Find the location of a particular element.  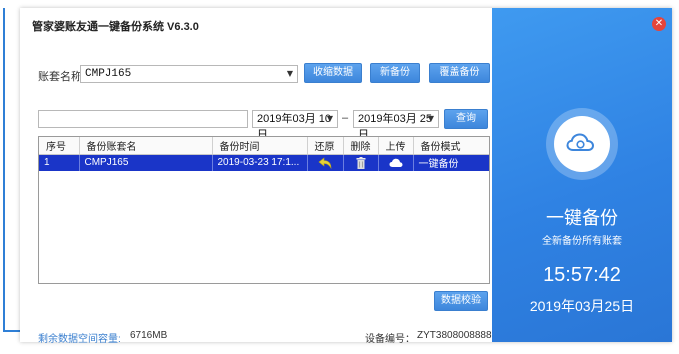

query-button: 查询 is located at coordinates (466, 119).